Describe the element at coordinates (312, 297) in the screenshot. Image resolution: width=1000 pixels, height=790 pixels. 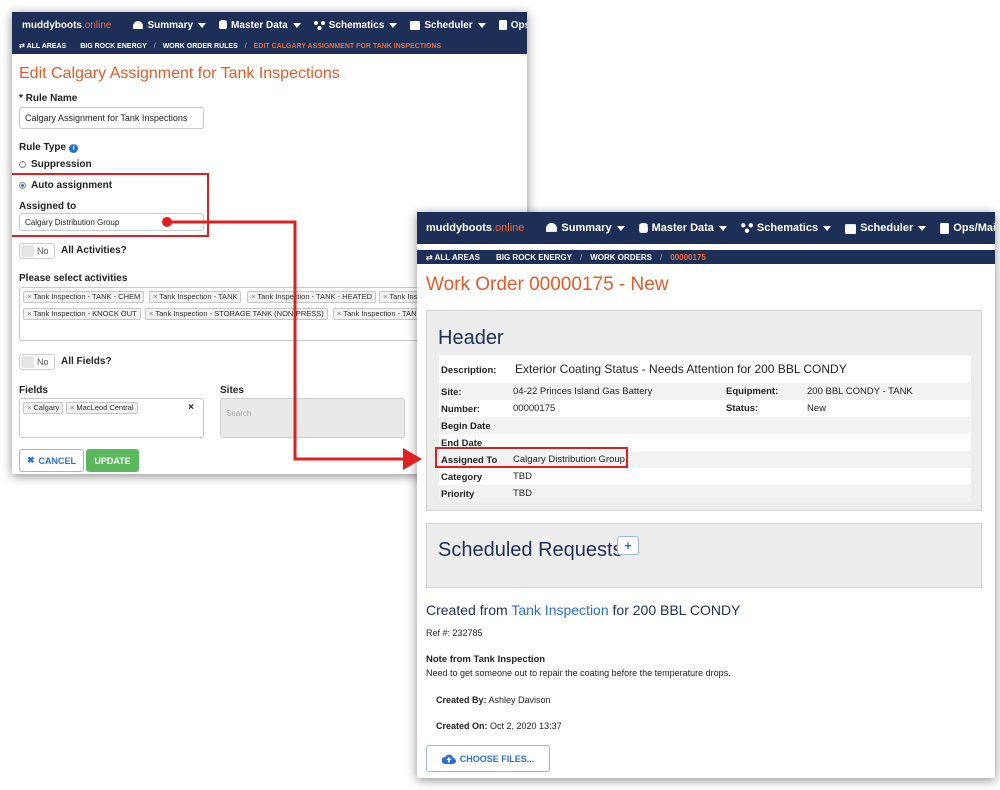
I see `activity-tag: × Tank Inspection - TANK - HEATED` at that location.